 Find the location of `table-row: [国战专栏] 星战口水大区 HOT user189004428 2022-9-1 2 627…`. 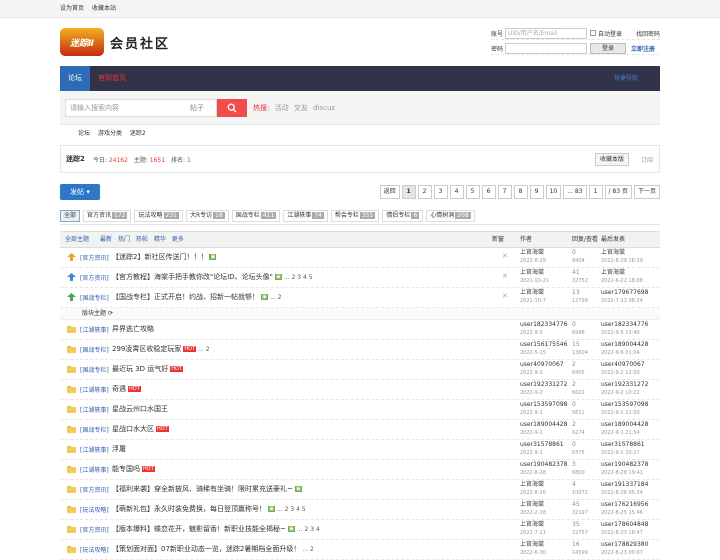

table-row: [国战专栏] 星战口水大区 HOT user189004428 2022-9-1 2 627… is located at coordinates (360, 430).